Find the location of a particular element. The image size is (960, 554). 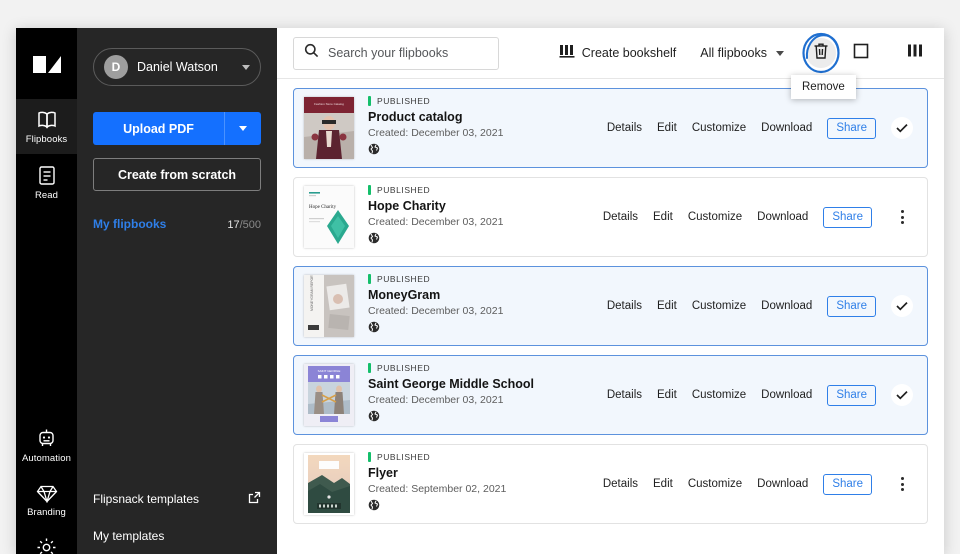

create-bookshelf-label: Create bookshelf is located at coordinates (629, 53).